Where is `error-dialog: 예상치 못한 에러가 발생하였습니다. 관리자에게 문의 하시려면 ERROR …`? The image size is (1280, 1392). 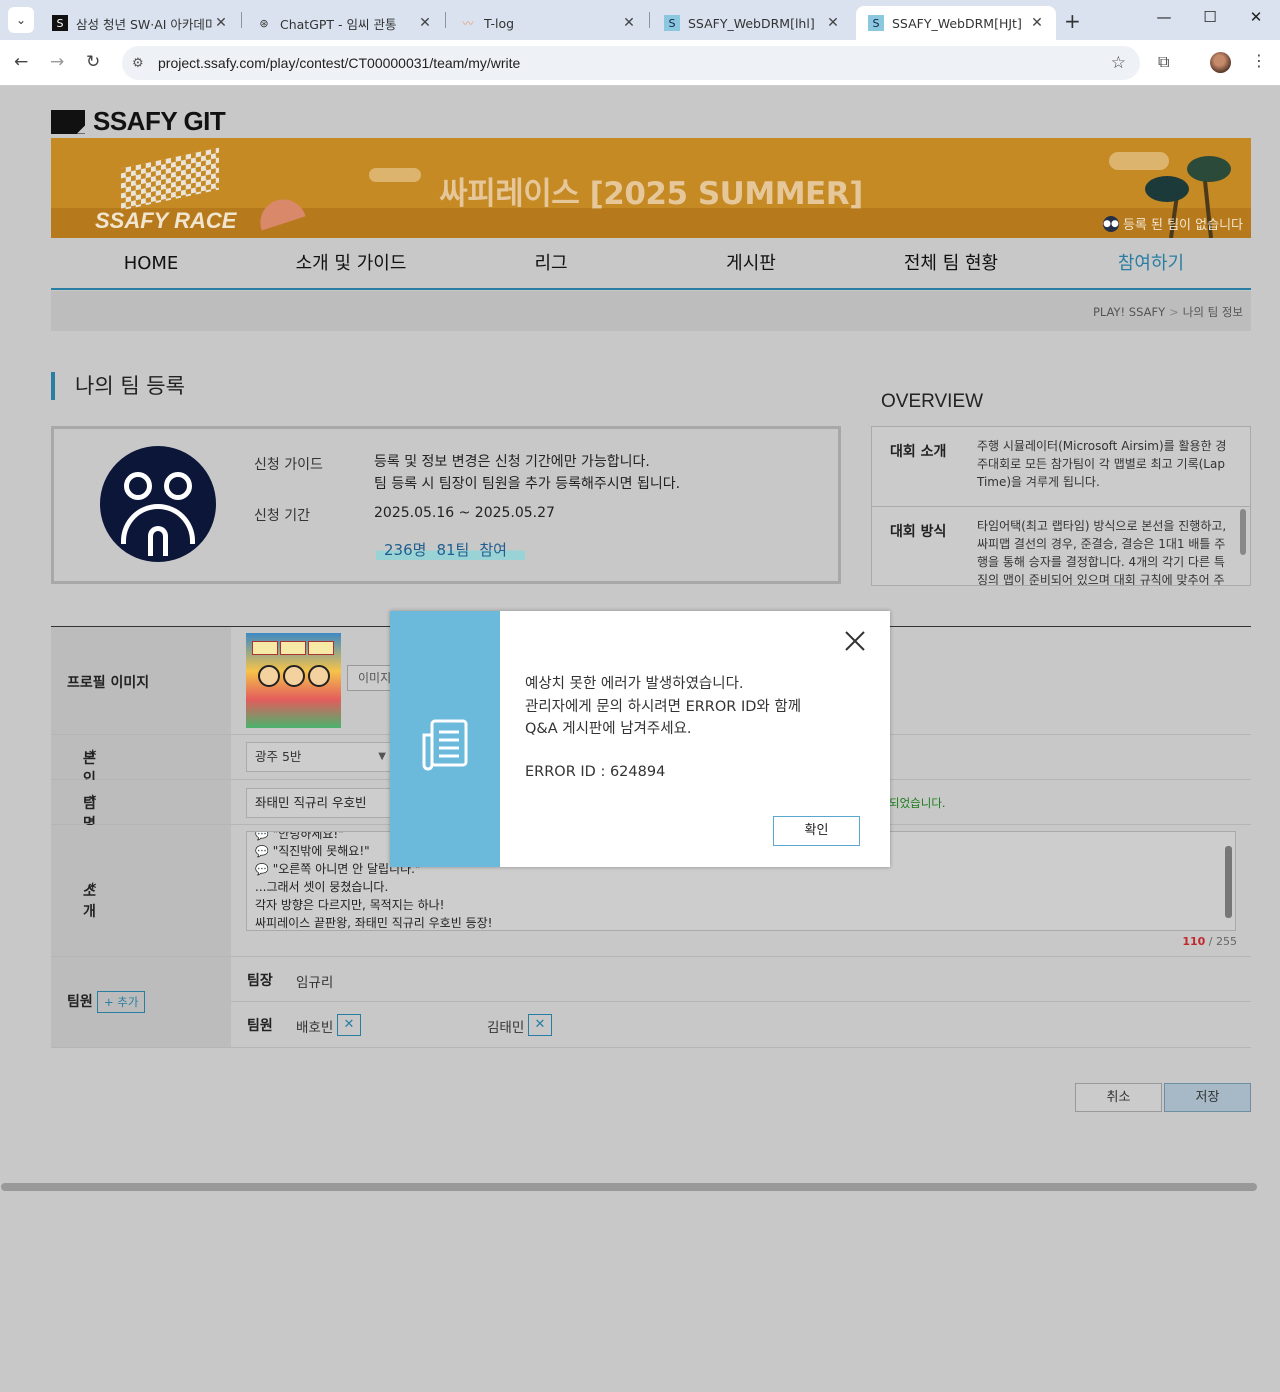 error-dialog: 예상치 못한 에러가 발생하였습니다. 관리자에게 문의 하시려면 ERROR … is located at coordinates (640, 739).